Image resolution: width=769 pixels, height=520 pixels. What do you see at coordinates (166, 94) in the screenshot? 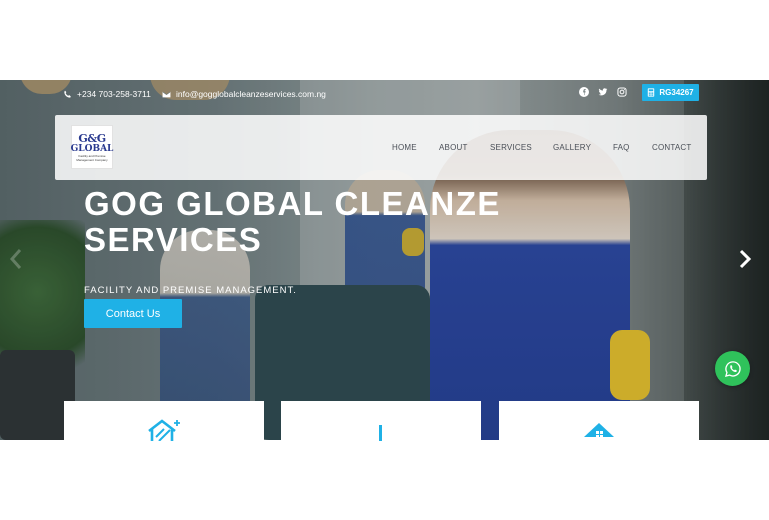
I see `envelope-icon` at bounding box center [166, 94].